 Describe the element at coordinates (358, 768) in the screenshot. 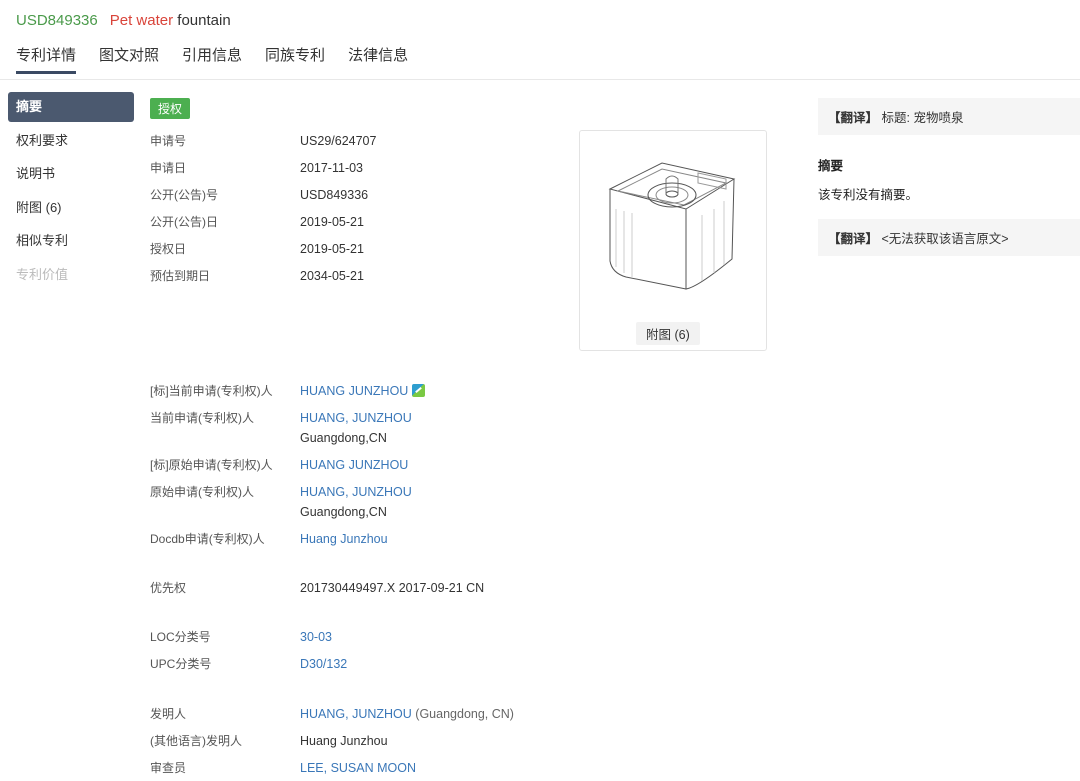

I see `examiner-link: LEE, SUSAN MOON` at that location.